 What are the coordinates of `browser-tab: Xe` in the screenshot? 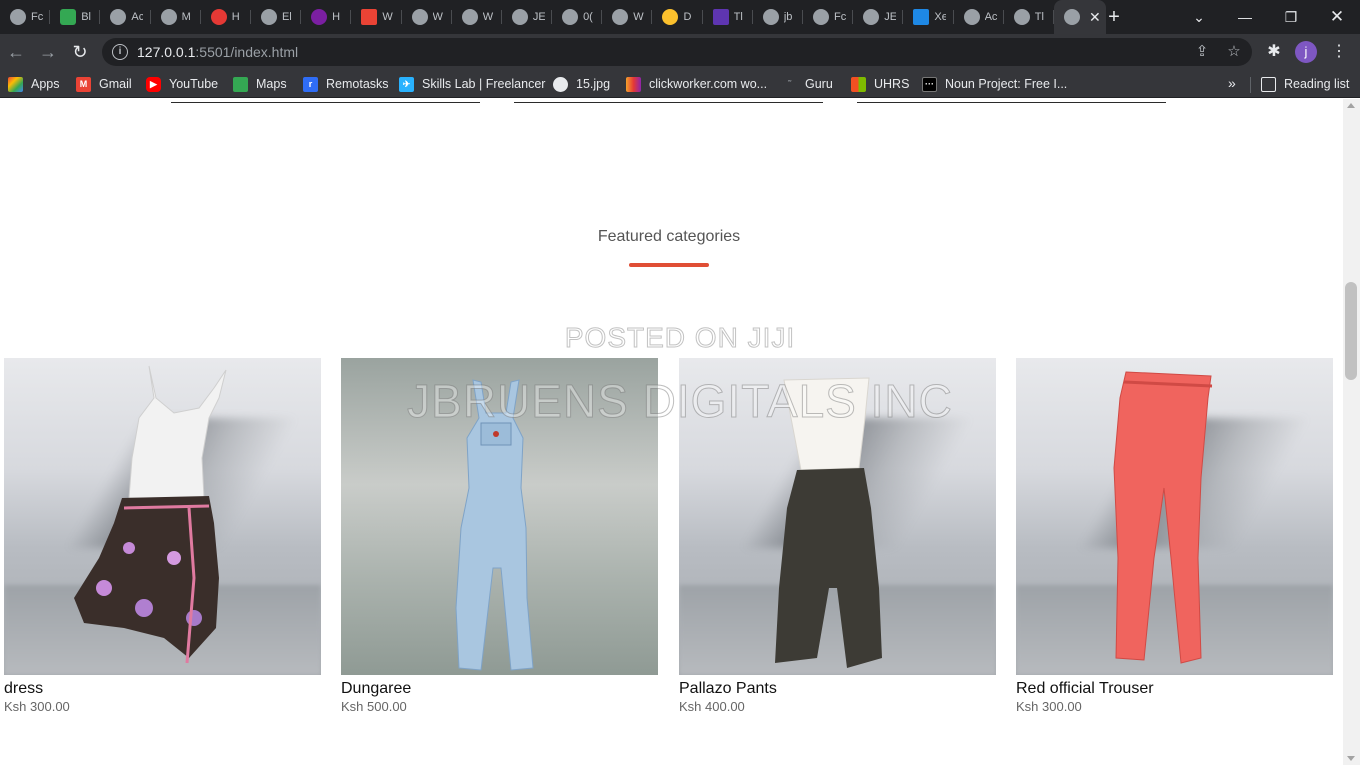 It's located at (928, 17).